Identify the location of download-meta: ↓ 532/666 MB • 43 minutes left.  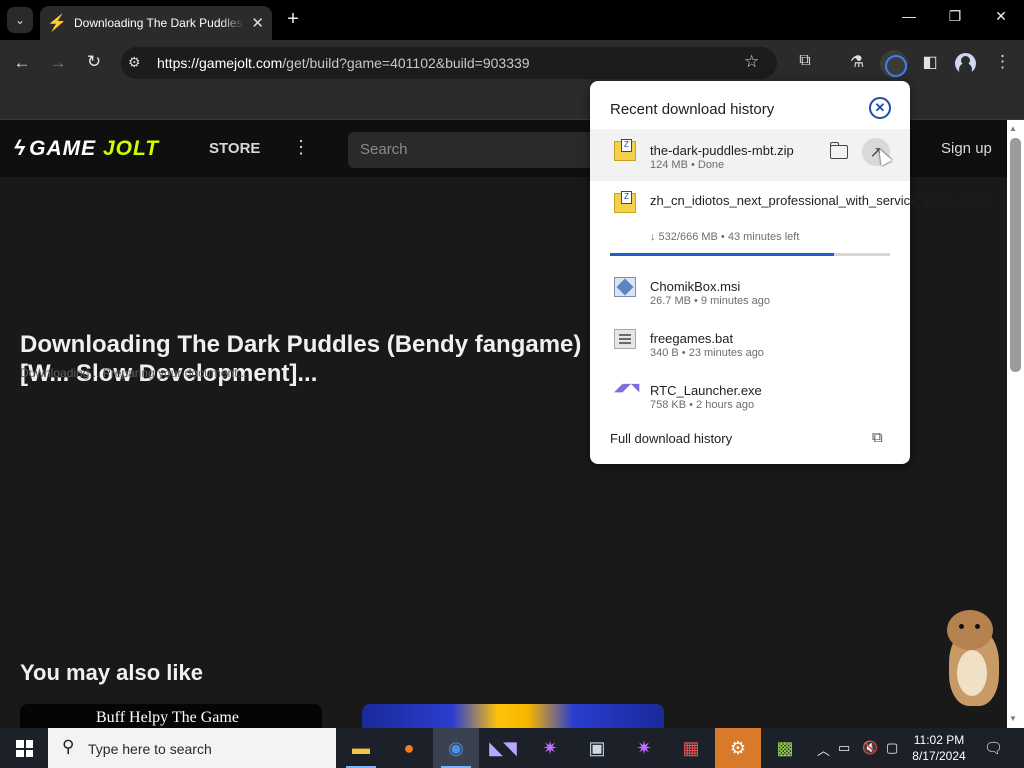
(725, 237).